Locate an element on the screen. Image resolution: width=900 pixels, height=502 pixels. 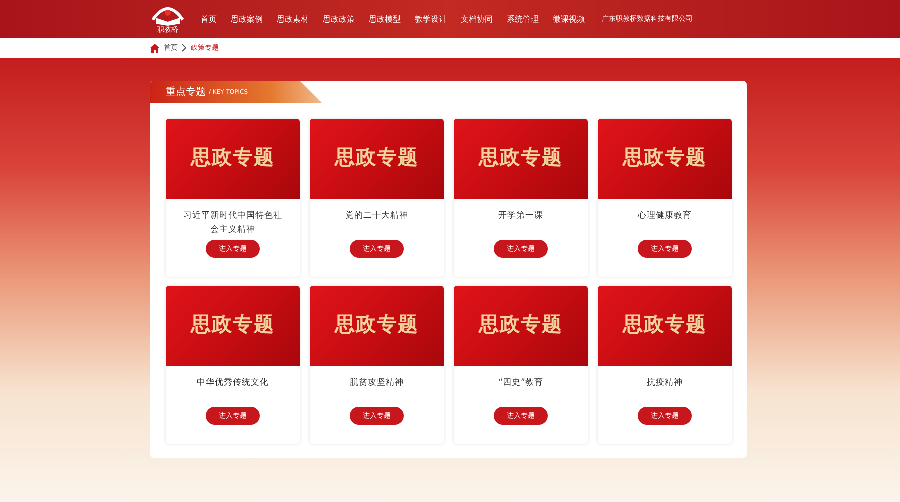
topic-title: 党的二十大精神 is located at coordinates (377, 216).